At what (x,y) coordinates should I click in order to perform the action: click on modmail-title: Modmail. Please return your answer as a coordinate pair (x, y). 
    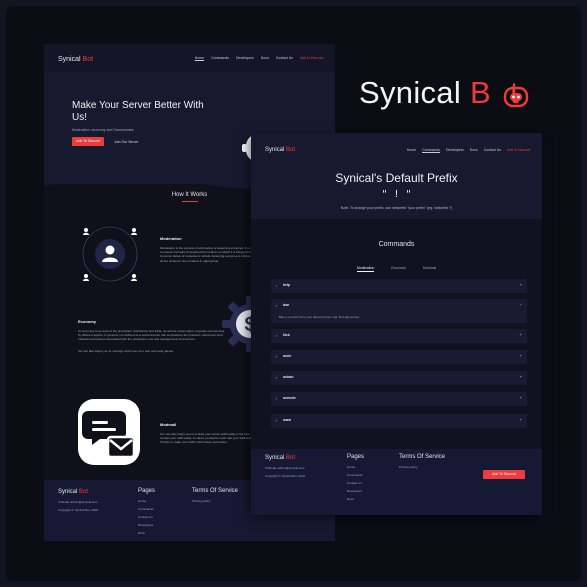
    Looking at the image, I should click on (168, 424).